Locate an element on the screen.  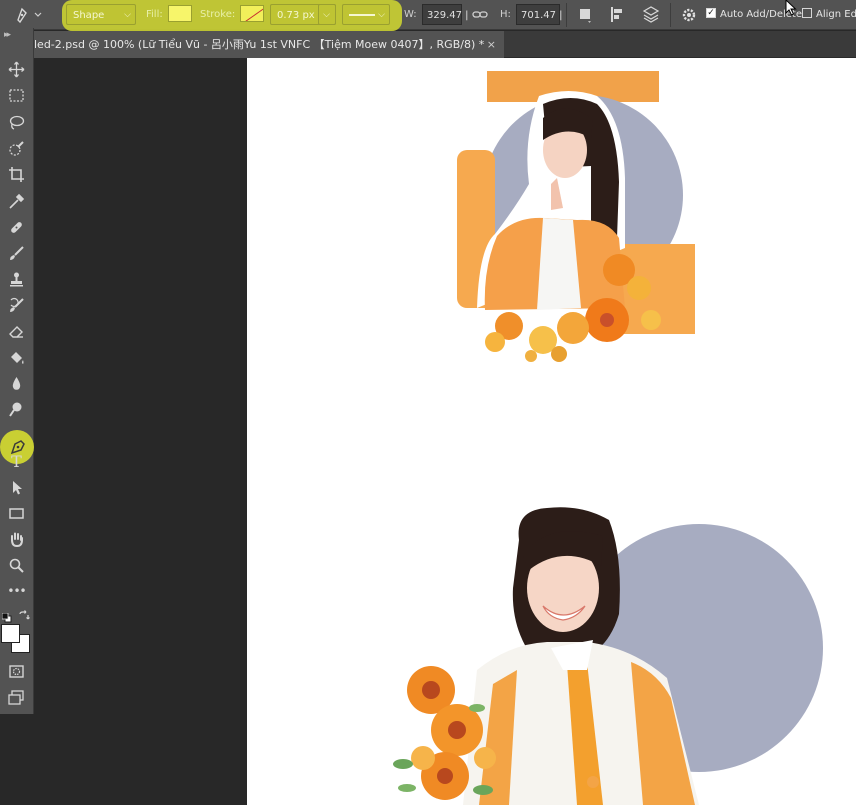
magnifier-icon is located at coordinates (16, 565).